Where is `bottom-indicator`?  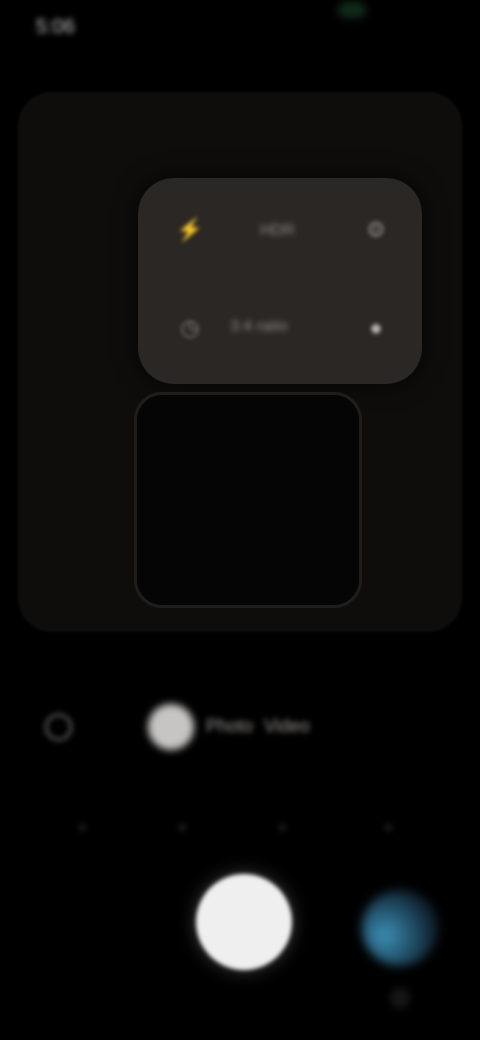 bottom-indicator is located at coordinates (400, 998).